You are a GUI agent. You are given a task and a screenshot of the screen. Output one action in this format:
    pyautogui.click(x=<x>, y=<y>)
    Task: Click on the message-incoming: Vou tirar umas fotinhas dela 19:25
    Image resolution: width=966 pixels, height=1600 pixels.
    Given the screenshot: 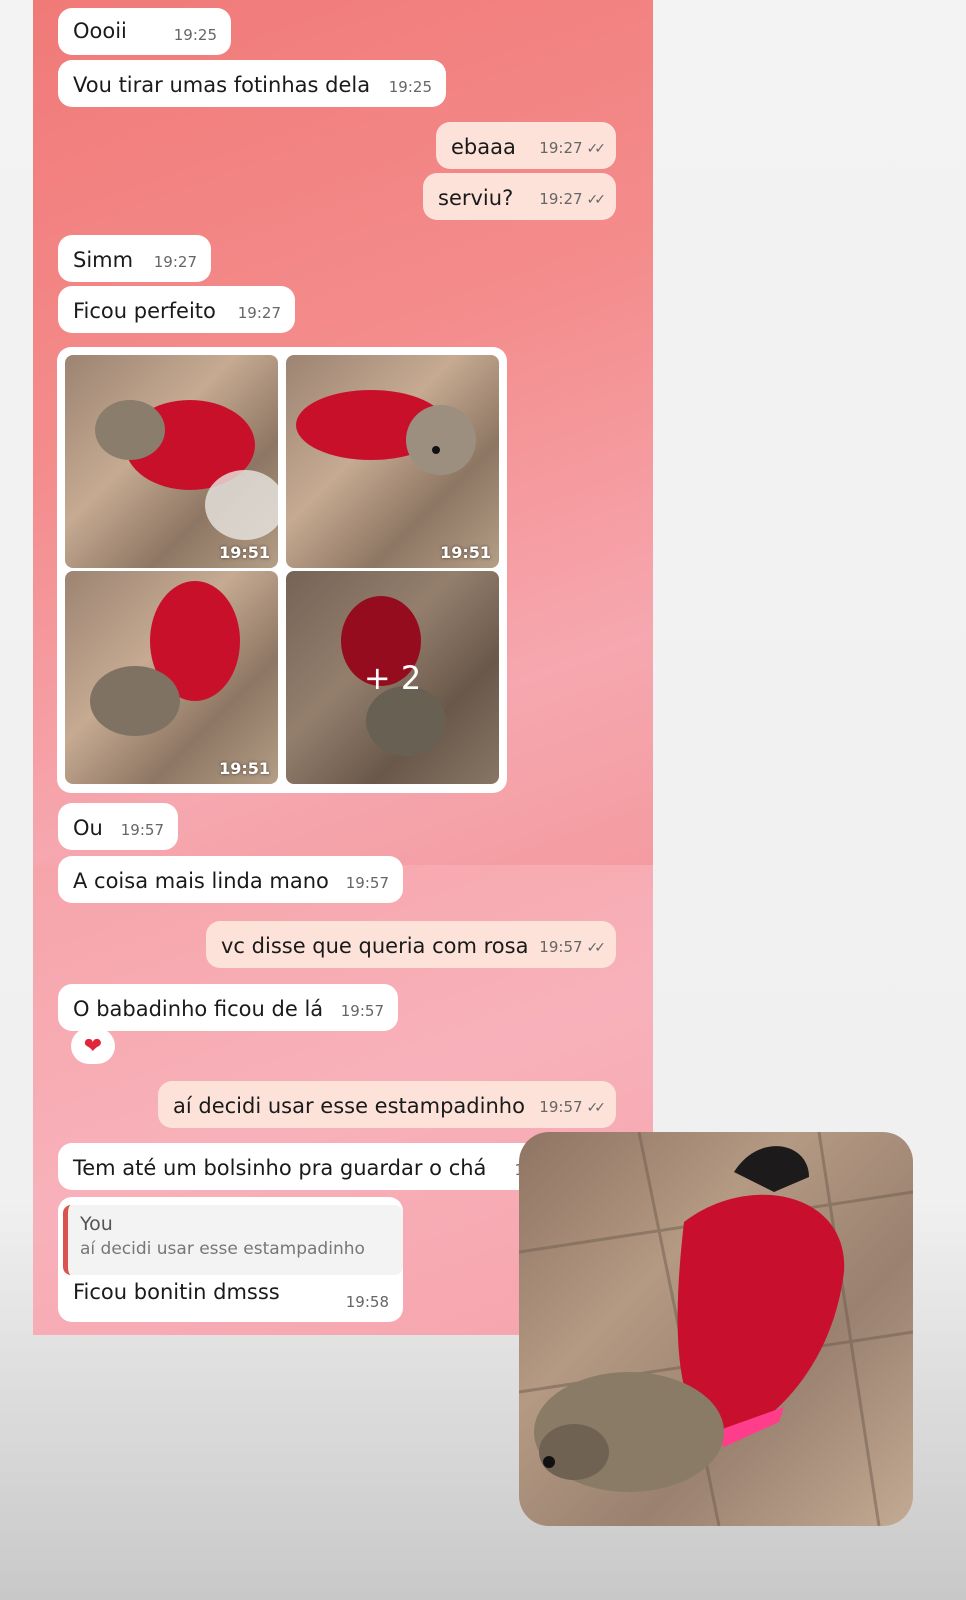 What is the action you would take?
    pyautogui.click(x=252, y=83)
    